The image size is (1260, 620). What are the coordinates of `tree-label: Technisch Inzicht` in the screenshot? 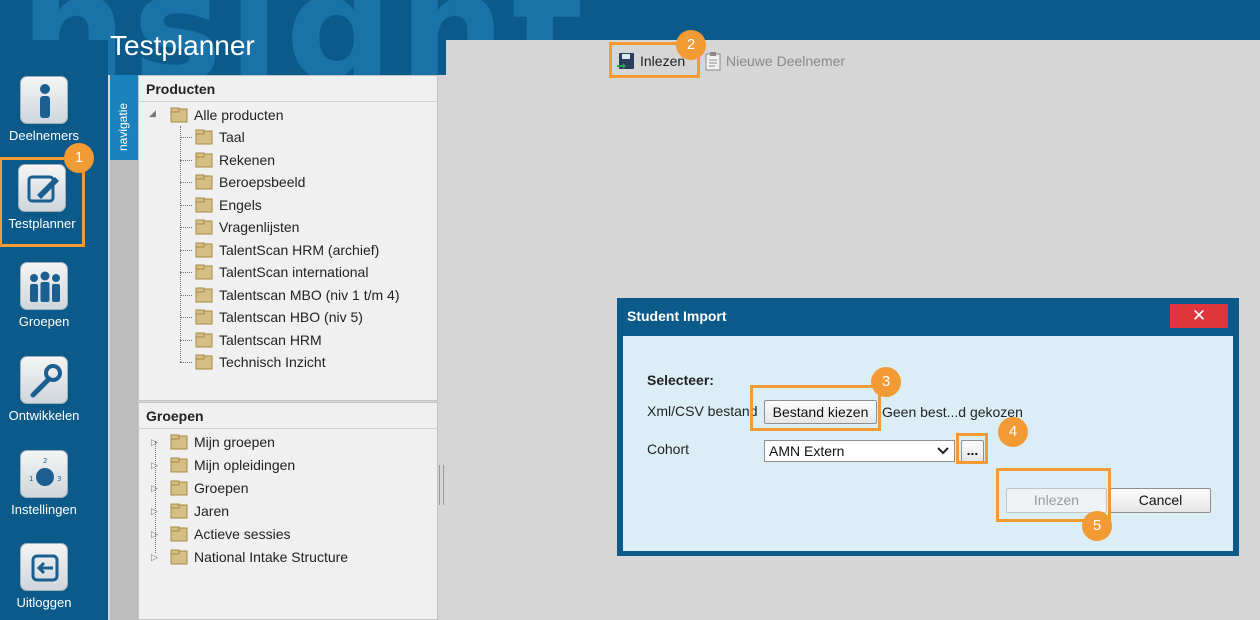 It's located at (272, 362).